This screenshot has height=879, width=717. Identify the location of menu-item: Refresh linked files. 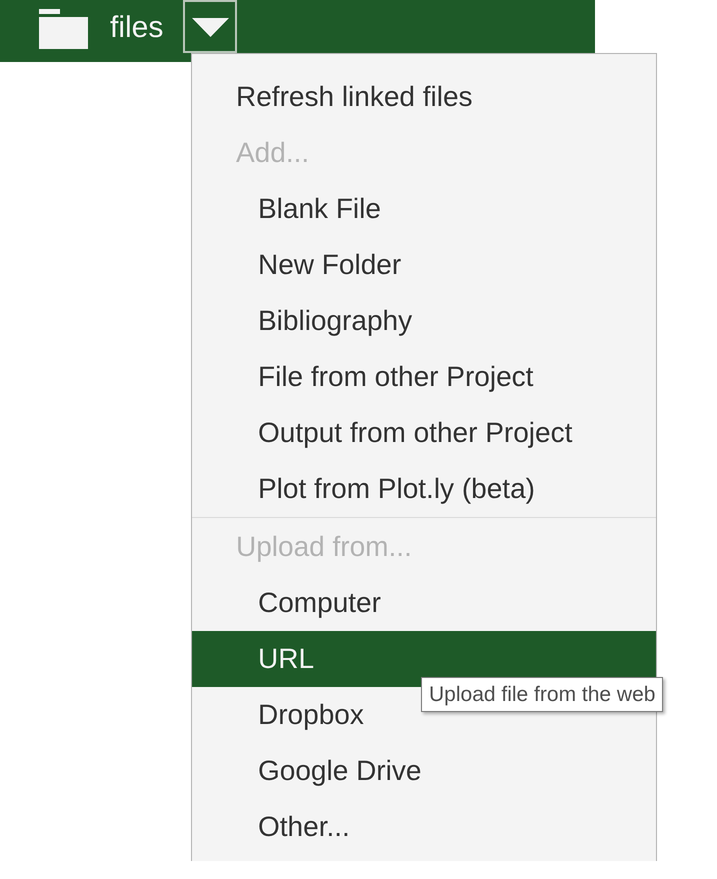
(424, 97).